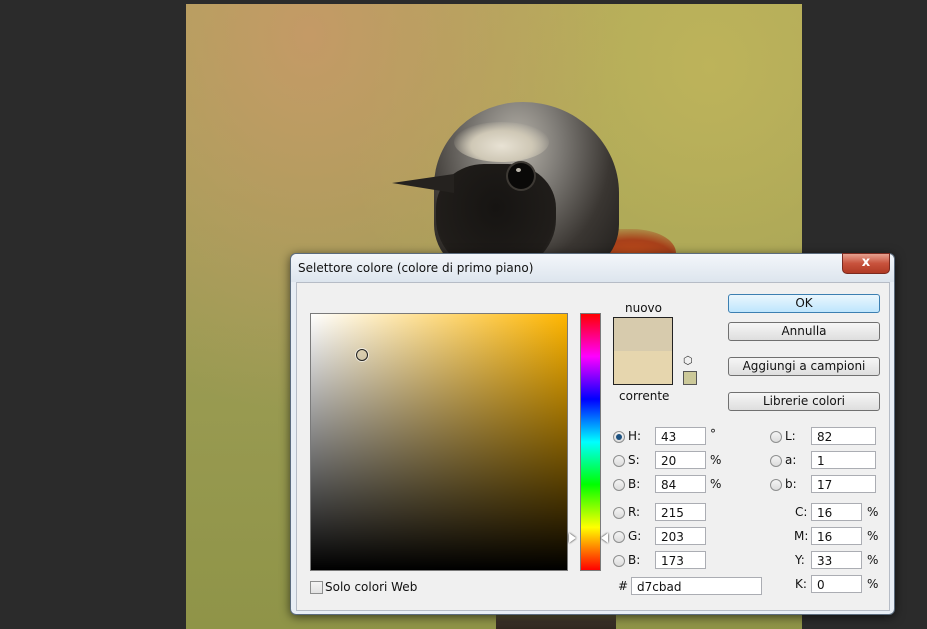  Describe the element at coordinates (790, 436) in the screenshot. I see `lightness-label: L:` at that location.